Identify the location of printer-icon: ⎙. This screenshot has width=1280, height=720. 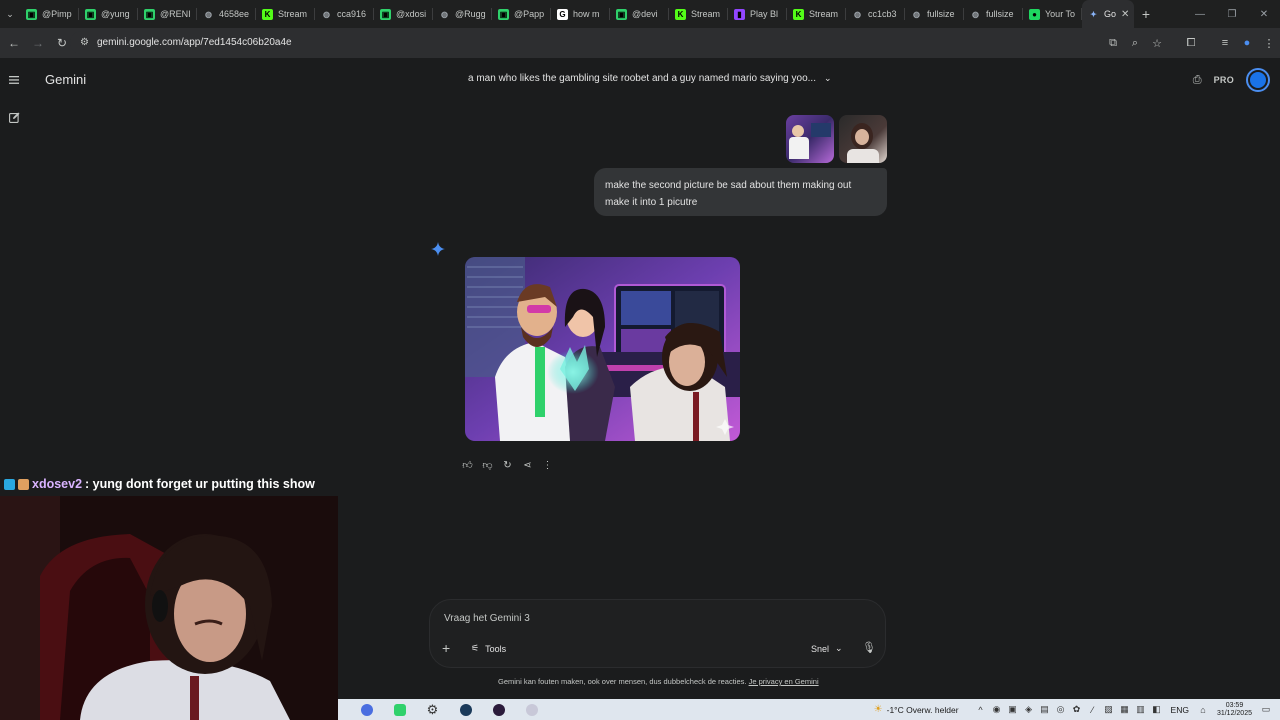
(1197, 80).